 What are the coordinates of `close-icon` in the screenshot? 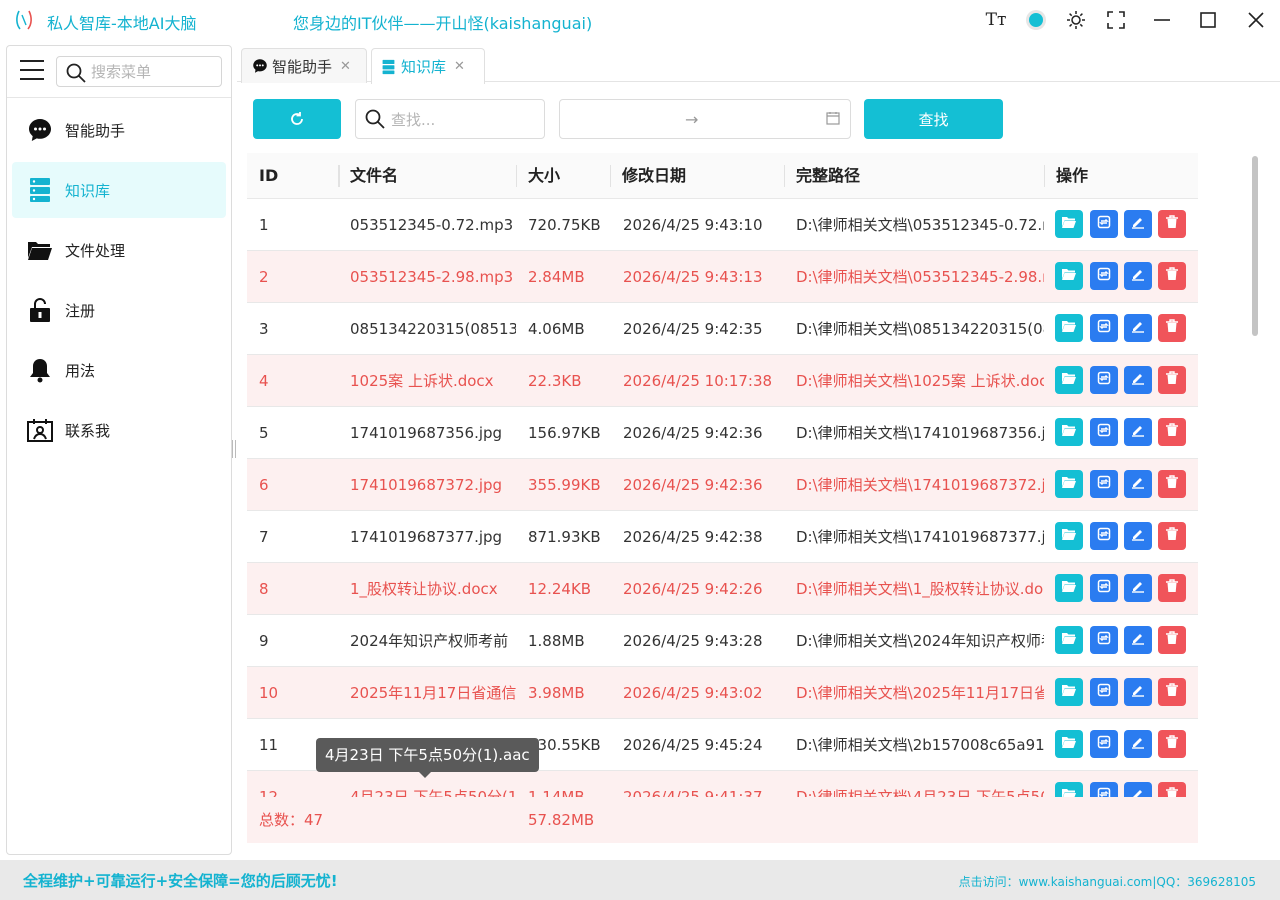 It's located at (1256, 20).